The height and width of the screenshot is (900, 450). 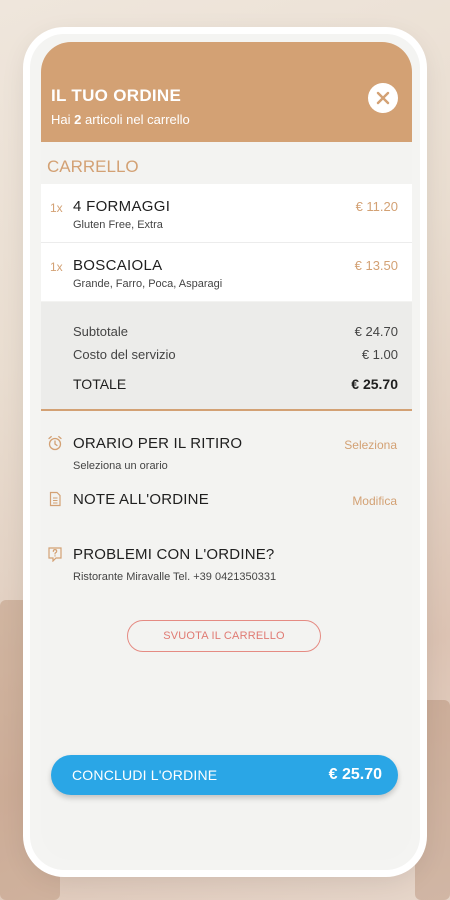 What do you see at coordinates (145, 775) in the screenshot?
I see `checkout-label: CONCLUDI L'ORDINE` at bounding box center [145, 775].